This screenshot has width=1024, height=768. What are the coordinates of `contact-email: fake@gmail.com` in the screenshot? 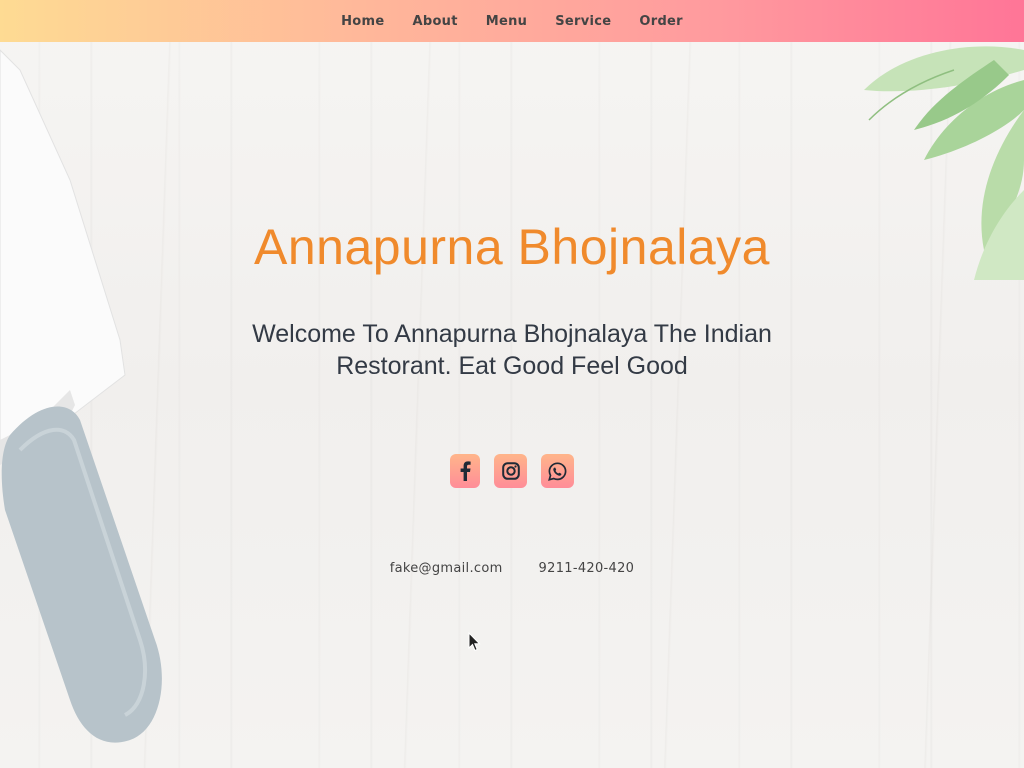 It's located at (446, 568).